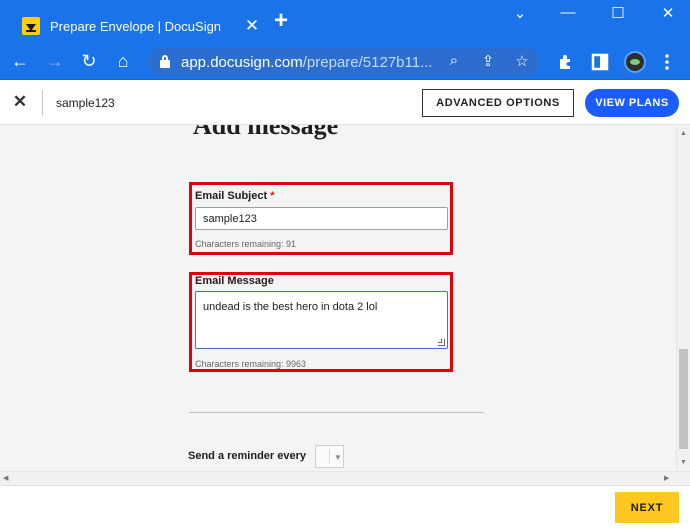  What do you see at coordinates (647, 507) in the screenshot?
I see `next-button: NEXT` at bounding box center [647, 507].